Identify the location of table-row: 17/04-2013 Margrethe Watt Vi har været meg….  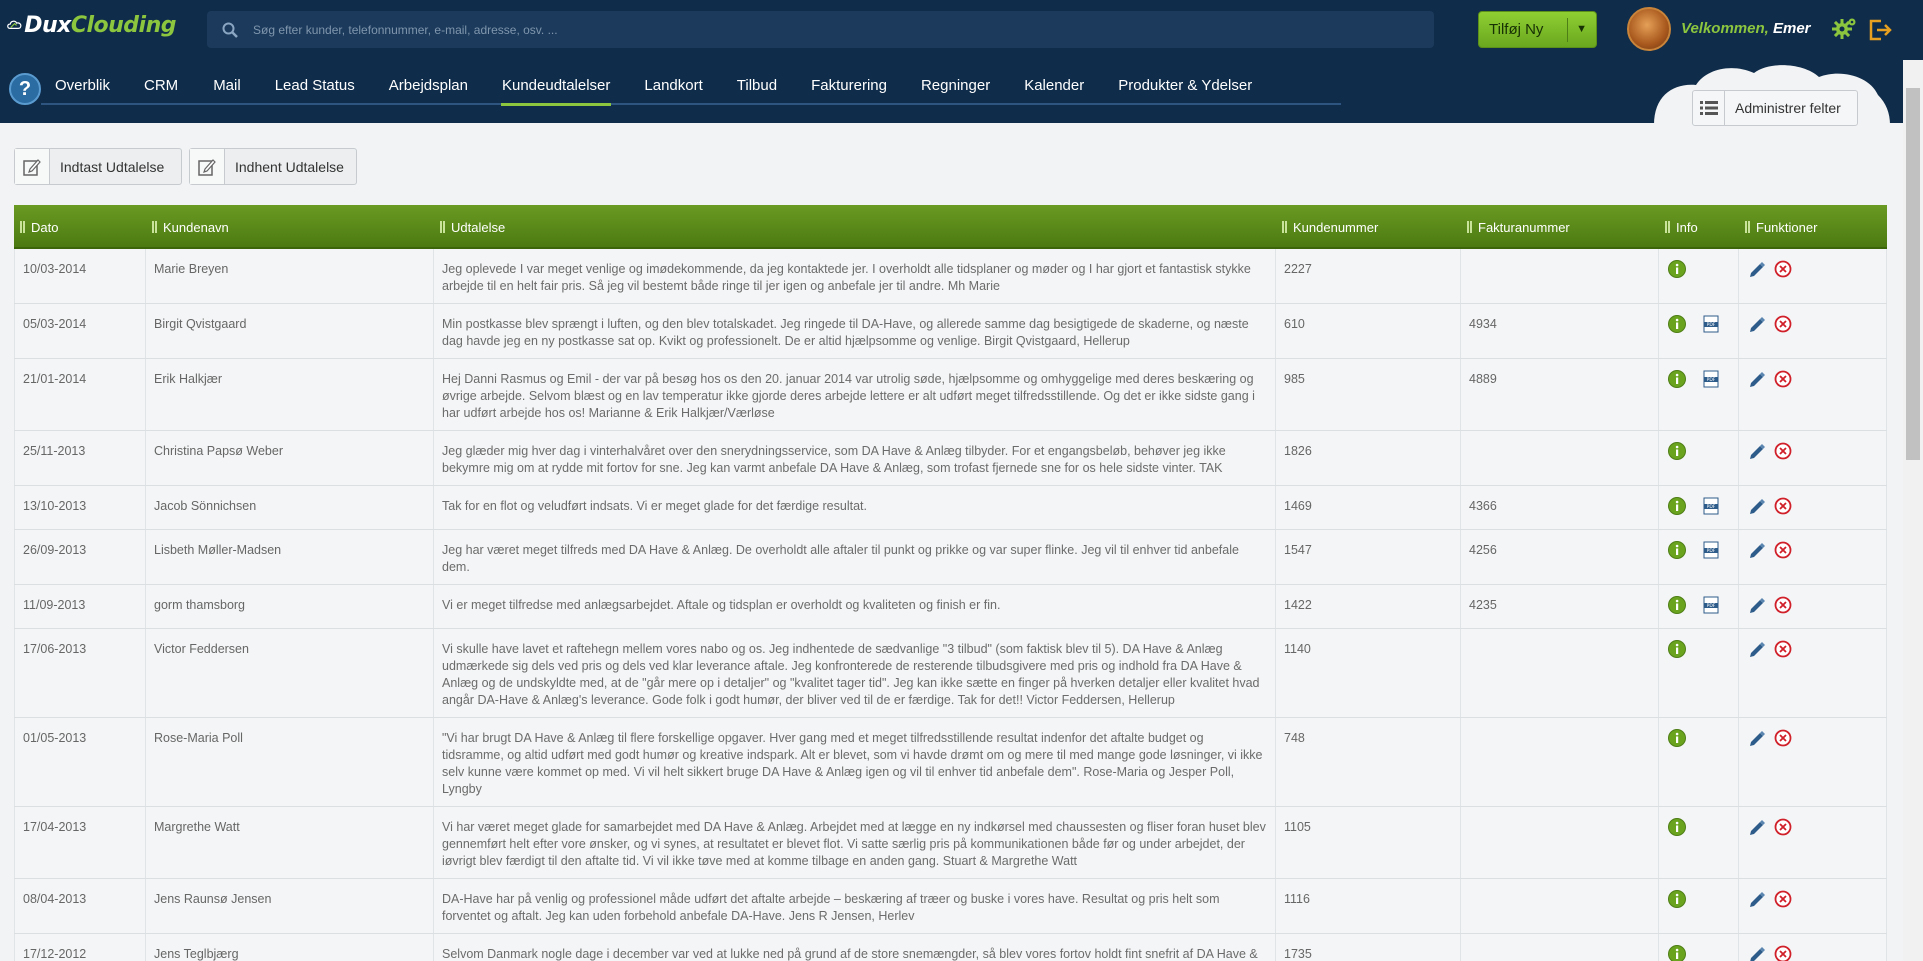
(950, 843).